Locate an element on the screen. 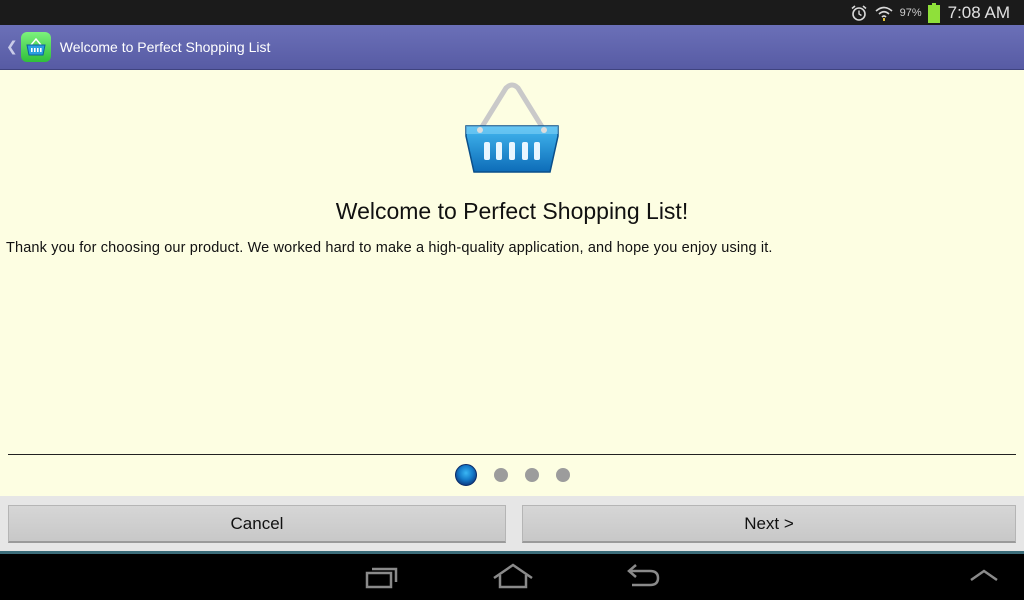 The height and width of the screenshot is (600, 1024). welcome-heading: Welcome to Perfect Shopping List! is located at coordinates (512, 211).